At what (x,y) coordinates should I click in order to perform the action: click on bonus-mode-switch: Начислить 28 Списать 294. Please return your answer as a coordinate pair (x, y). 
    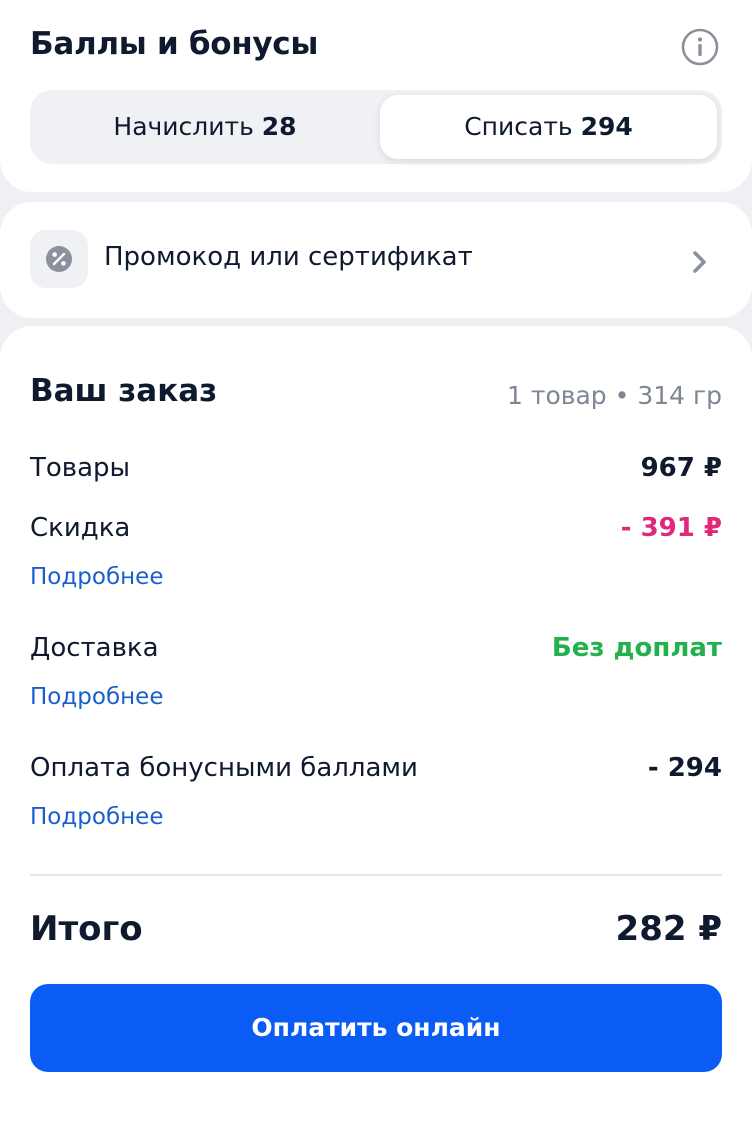
    Looking at the image, I should click on (376, 127).